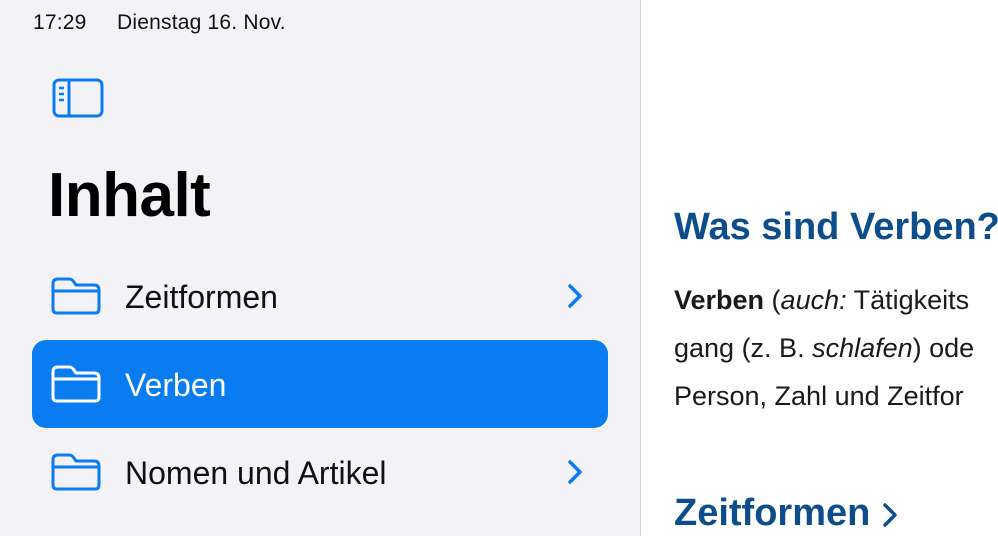 This screenshot has height=536, width=998. Describe the element at coordinates (772, 300) in the screenshot. I see `paragraph-text: (` at that location.